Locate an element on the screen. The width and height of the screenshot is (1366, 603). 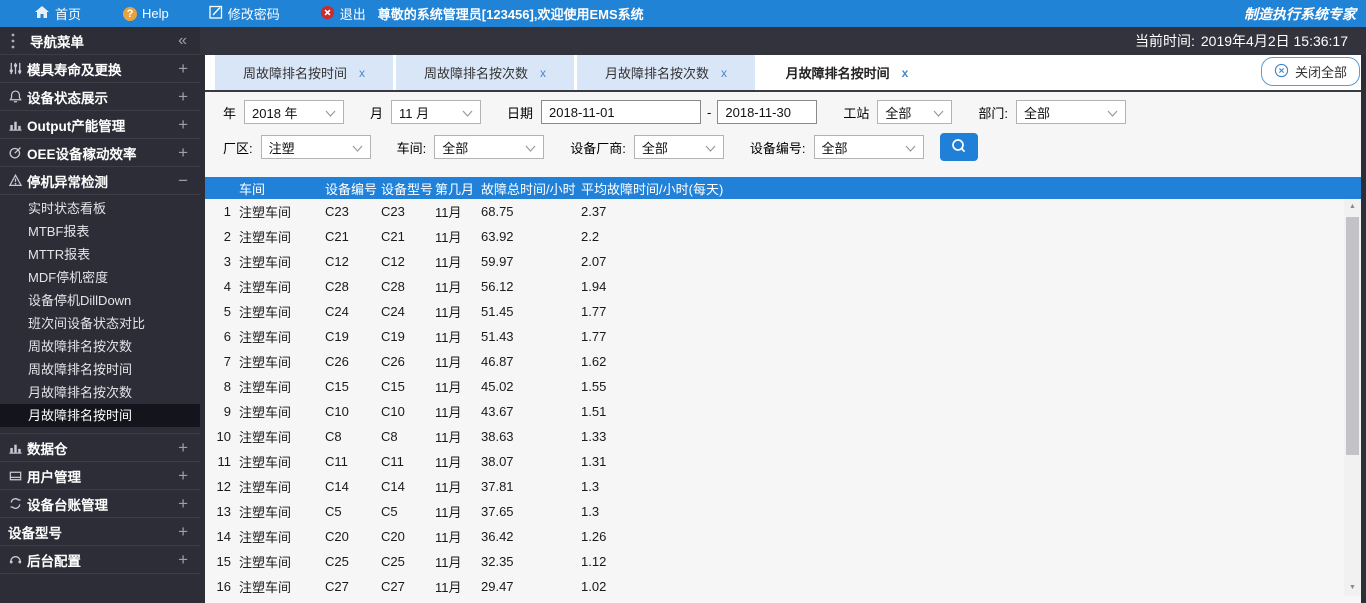
table-row: 4 注塑车间 C28 C28 11月 56.12 1.94 is located at coordinates (783, 286).